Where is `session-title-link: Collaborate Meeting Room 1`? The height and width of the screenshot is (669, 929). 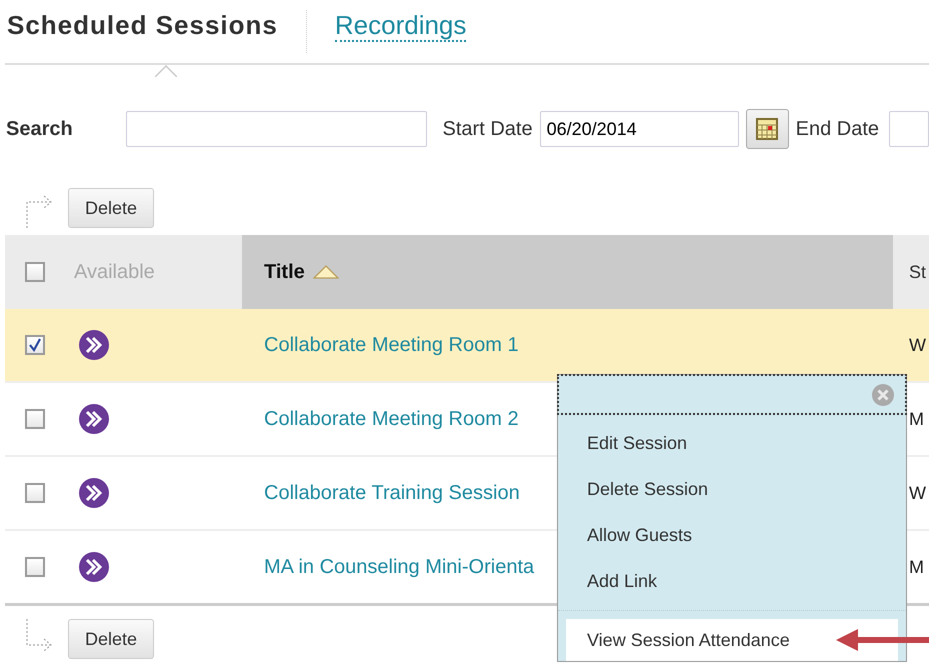 session-title-link: Collaborate Meeting Room 1 is located at coordinates (391, 345).